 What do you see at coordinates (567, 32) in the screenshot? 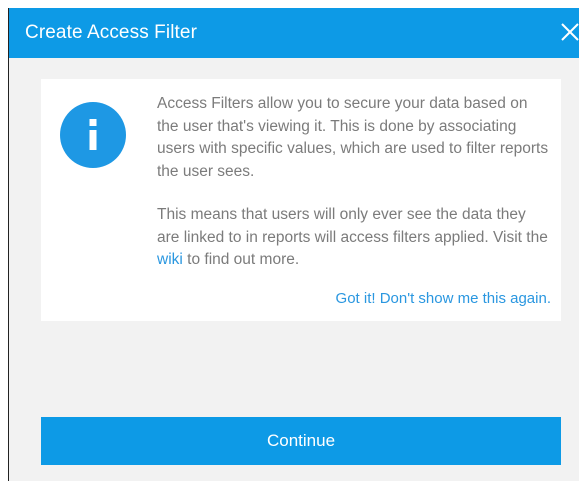
I see `close-icon` at bounding box center [567, 32].